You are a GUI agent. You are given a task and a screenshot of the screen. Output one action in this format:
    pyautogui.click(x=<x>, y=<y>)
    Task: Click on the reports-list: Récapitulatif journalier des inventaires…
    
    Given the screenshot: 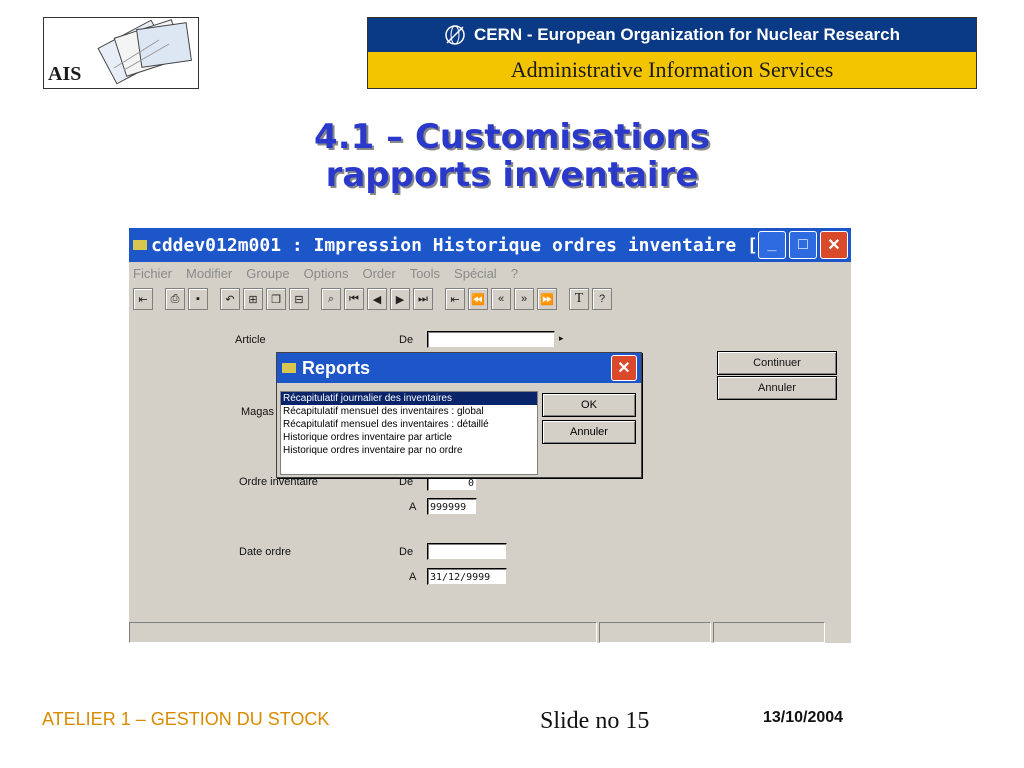 What is the action you would take?
    pyautogui.click(x=409, y=433)
    